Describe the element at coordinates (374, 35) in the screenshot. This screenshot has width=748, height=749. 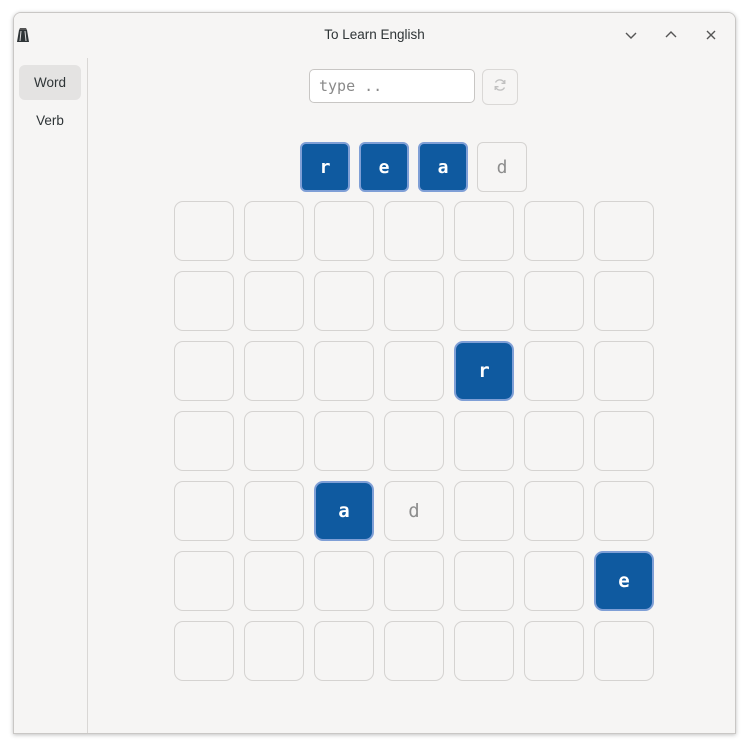
I see `title-bar: To Learn English` at that location.